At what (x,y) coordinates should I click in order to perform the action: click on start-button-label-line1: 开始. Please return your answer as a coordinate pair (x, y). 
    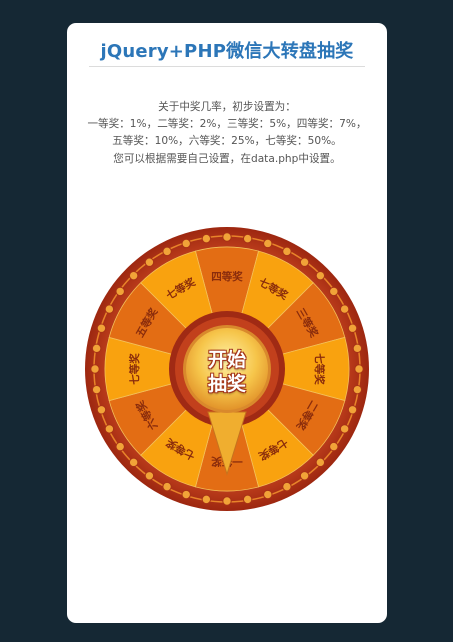
    Looking at the image, I should click on (226, 360).